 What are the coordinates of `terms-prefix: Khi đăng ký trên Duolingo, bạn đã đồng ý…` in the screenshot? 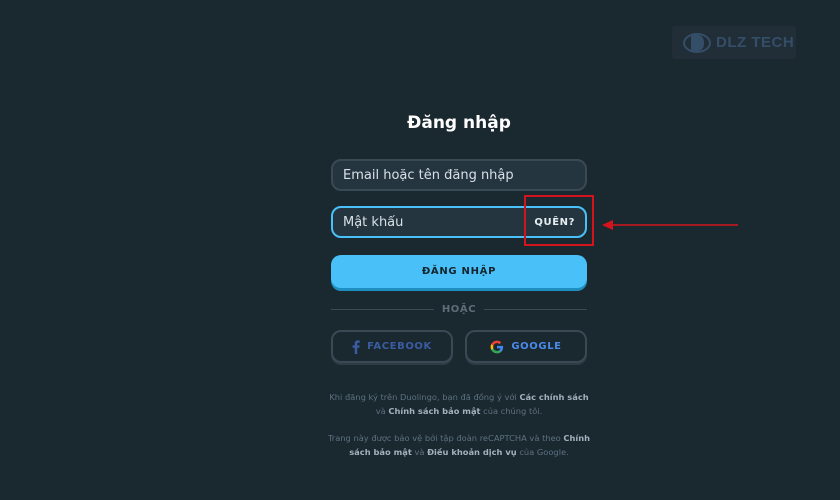 It's located at (423, 397).